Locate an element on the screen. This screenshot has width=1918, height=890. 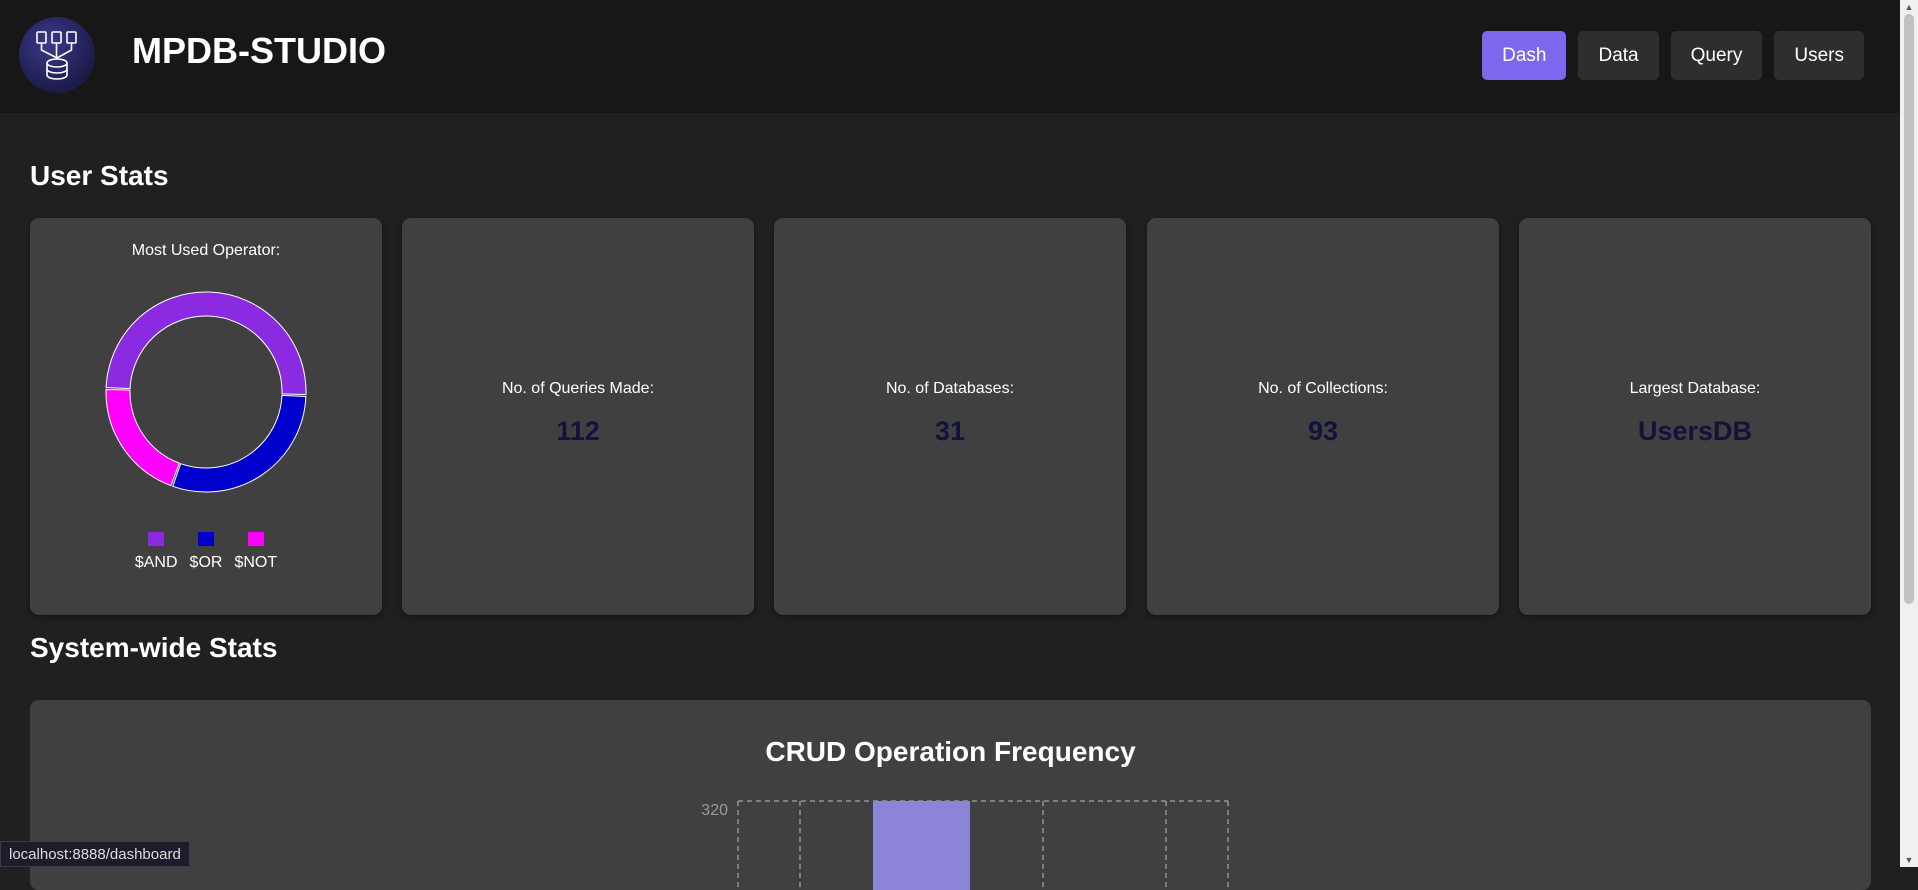
crud-bar is located at coordinates (921, 845).